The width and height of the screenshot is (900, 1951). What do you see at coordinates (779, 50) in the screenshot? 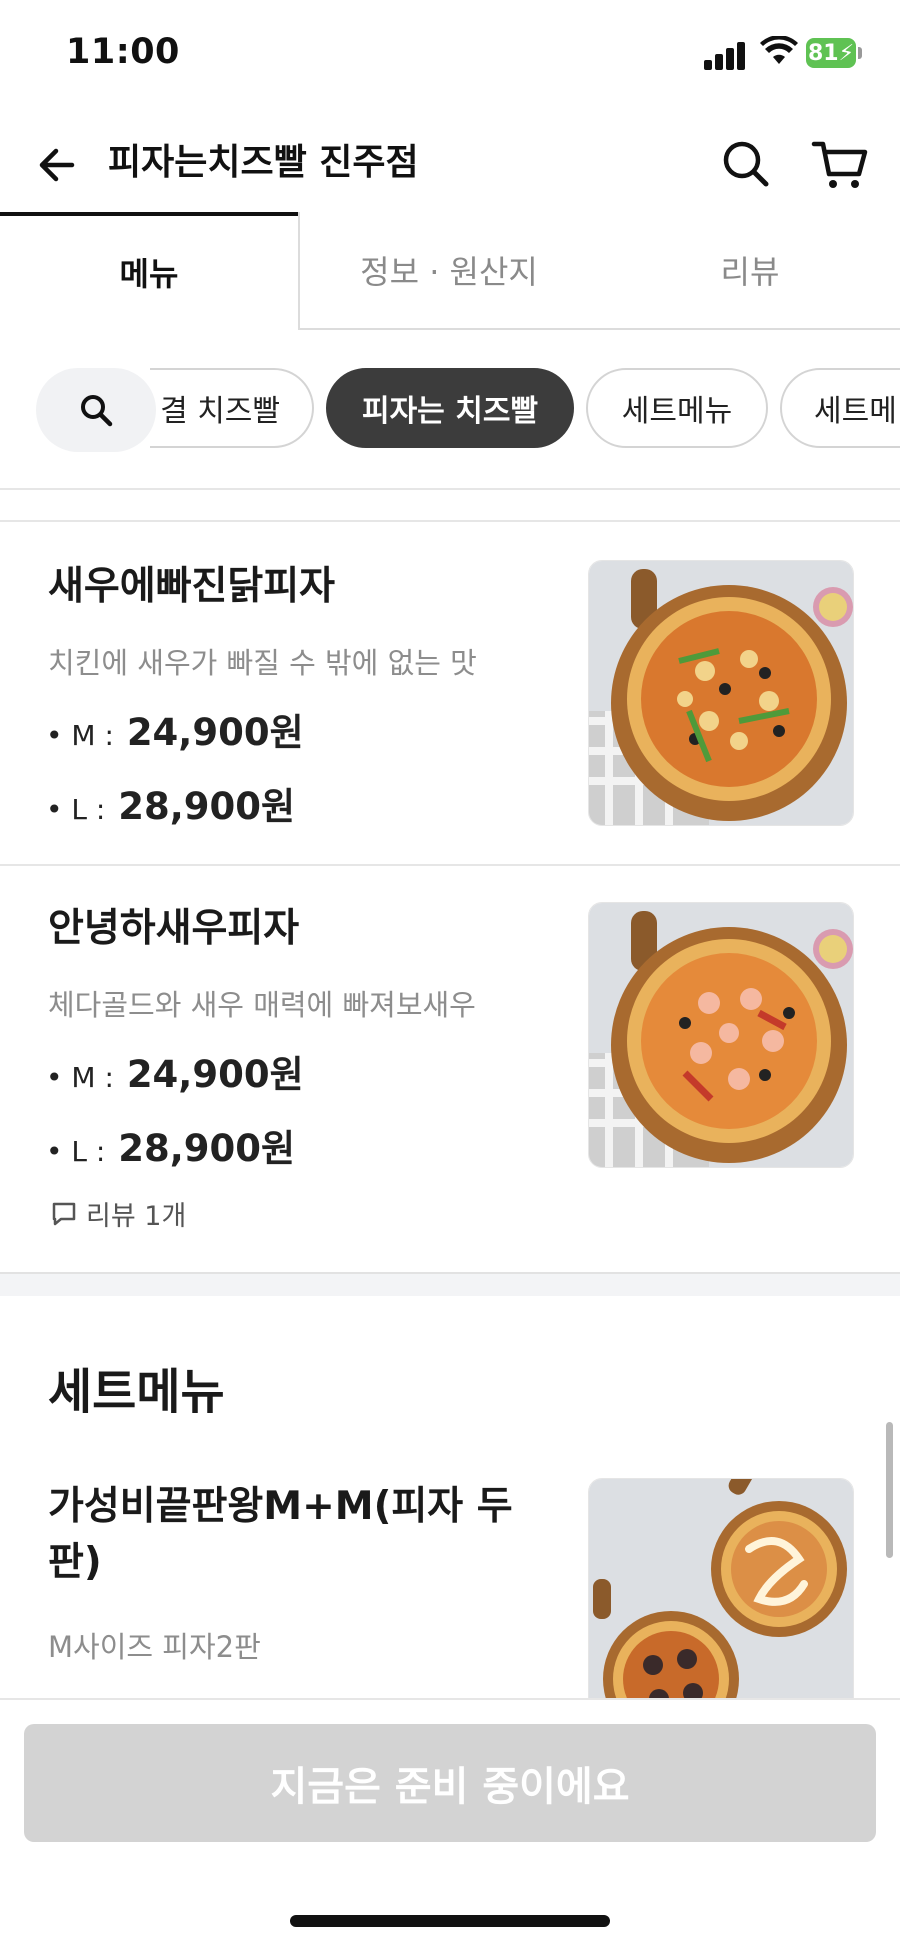
I see `wifi-icon` at bounding box center [779, 50].